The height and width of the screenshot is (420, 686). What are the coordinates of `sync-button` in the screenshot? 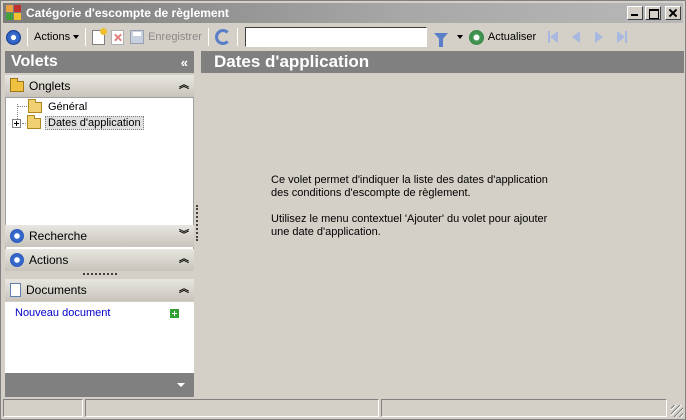 It's located at (223, 37).